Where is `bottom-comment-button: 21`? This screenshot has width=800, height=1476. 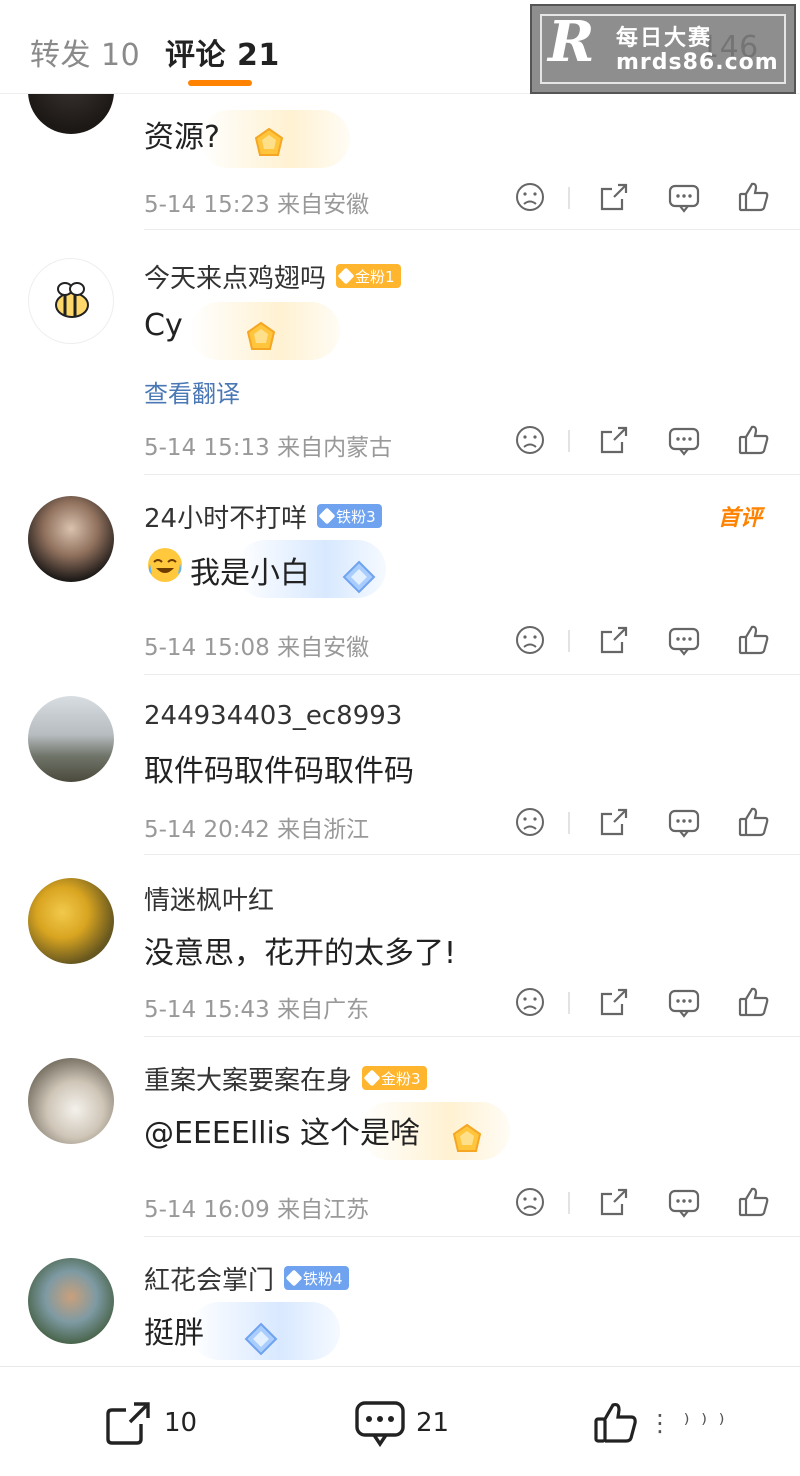 bottom-comment-button: 21 is located at coordinates (401, 1423).